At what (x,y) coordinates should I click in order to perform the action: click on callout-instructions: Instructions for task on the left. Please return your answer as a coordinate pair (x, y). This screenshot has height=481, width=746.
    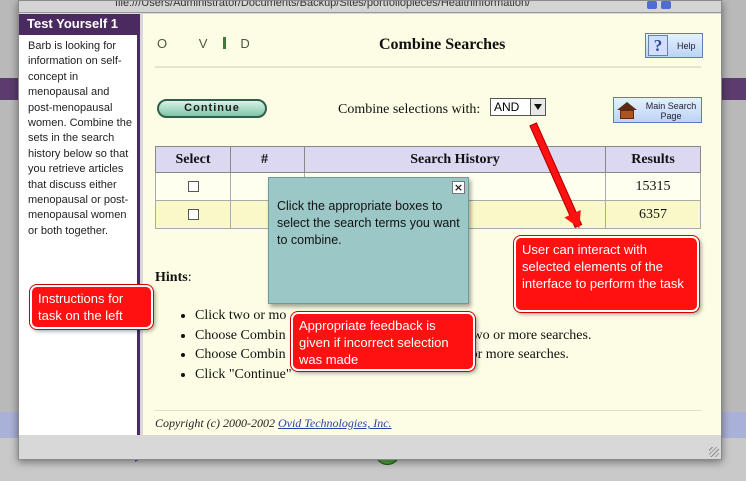
    Looking at the image, I should click on (91, 307).